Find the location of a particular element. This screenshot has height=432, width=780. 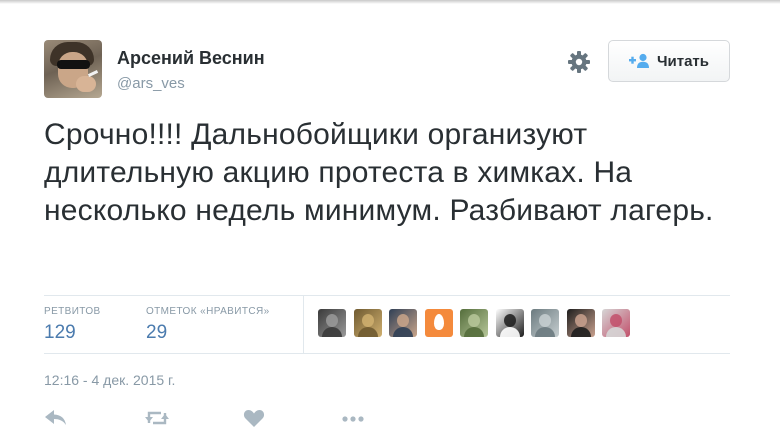

retweets-label: РЕТВИТОВ is located at coordinates (72, 311).